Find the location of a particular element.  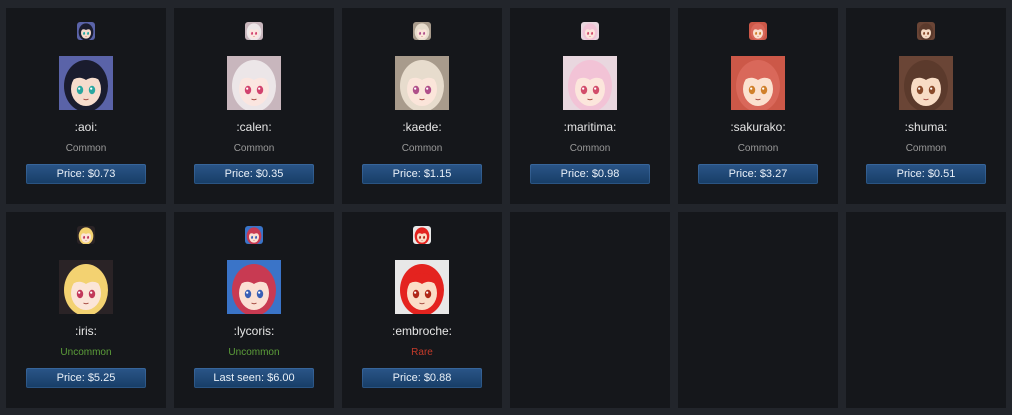

emoticon-card: :shuma: Common Price: $0.51 is located at coordinates (926, 106).